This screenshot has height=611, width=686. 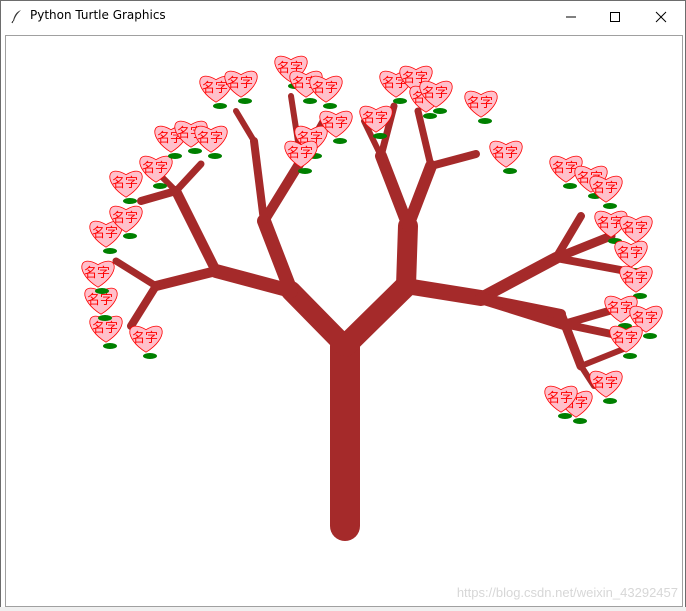 What do you see at coordinates (343, 609) in the screenshot?
I see `bottom-strip` at bounding box center [343, 609].